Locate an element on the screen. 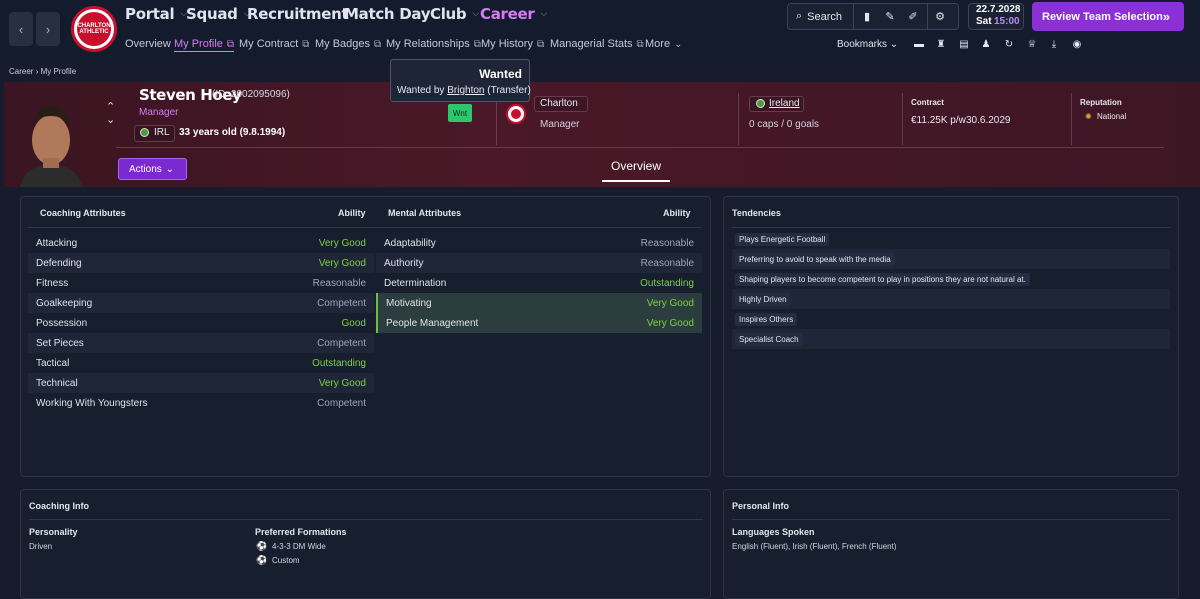 The height and width of the screenshot is (599, 1200). submenu-my-relationships: My Relationships ⧉ is located at coordinates (433, 44).